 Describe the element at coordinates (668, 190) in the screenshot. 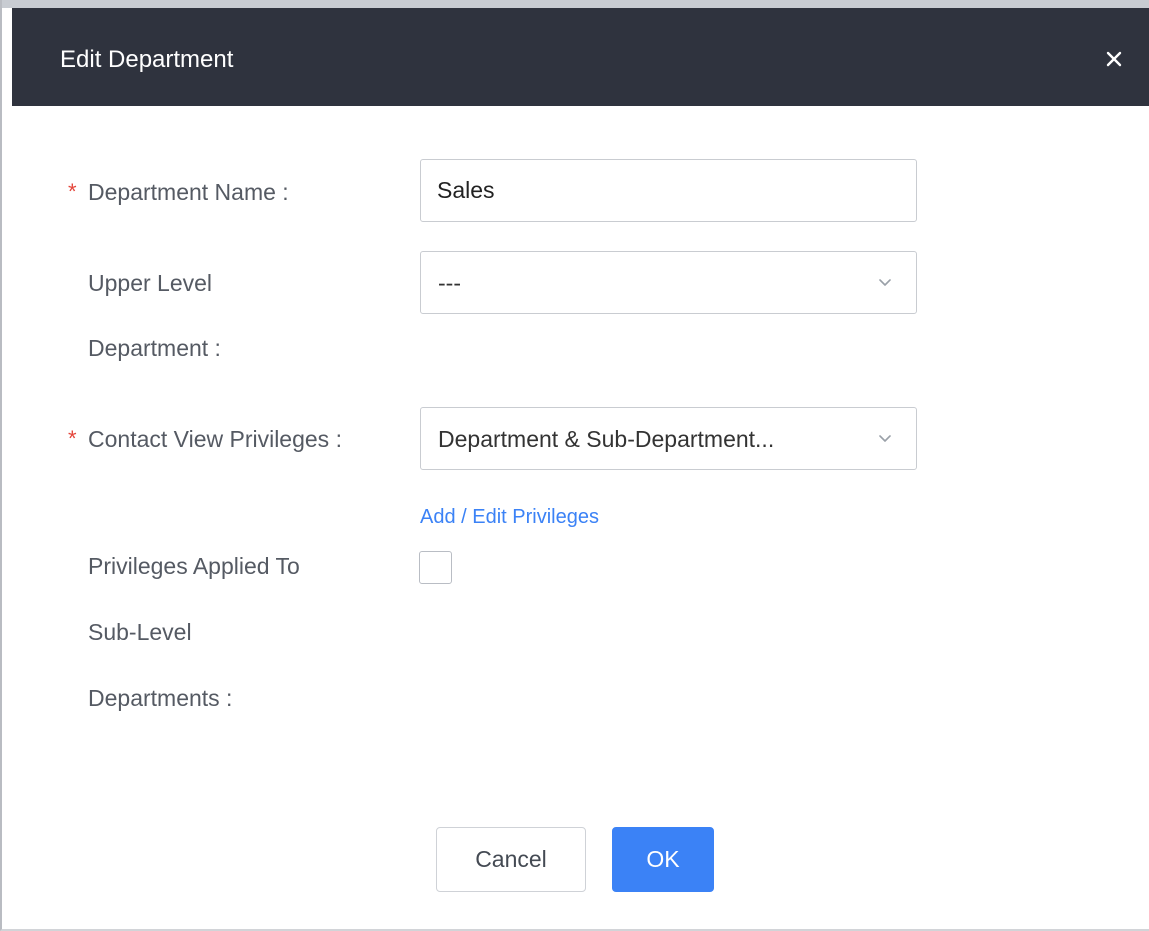

I see `department-name-input` at that location.